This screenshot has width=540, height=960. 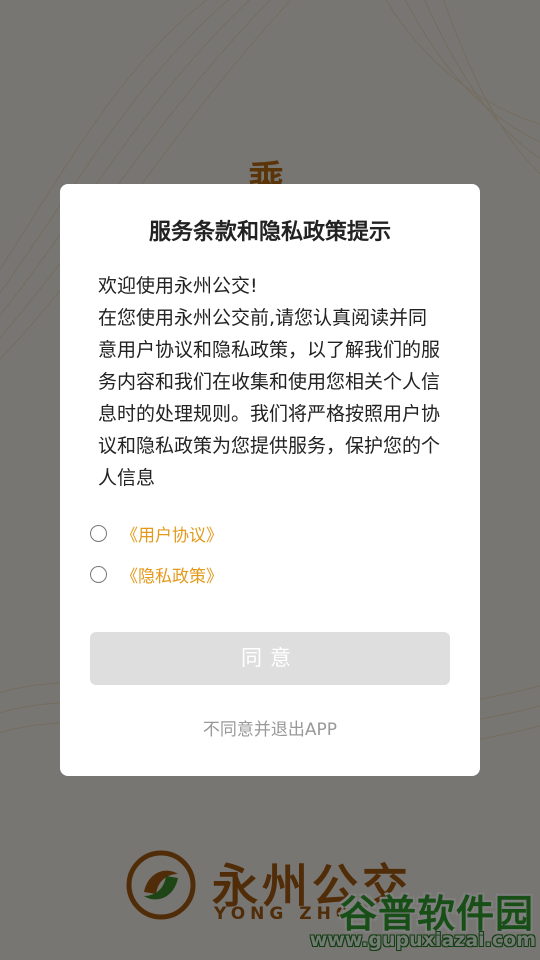 I want to click on dialog-title: 服务条款和隐私政策提示, so click(x=269, y=232).